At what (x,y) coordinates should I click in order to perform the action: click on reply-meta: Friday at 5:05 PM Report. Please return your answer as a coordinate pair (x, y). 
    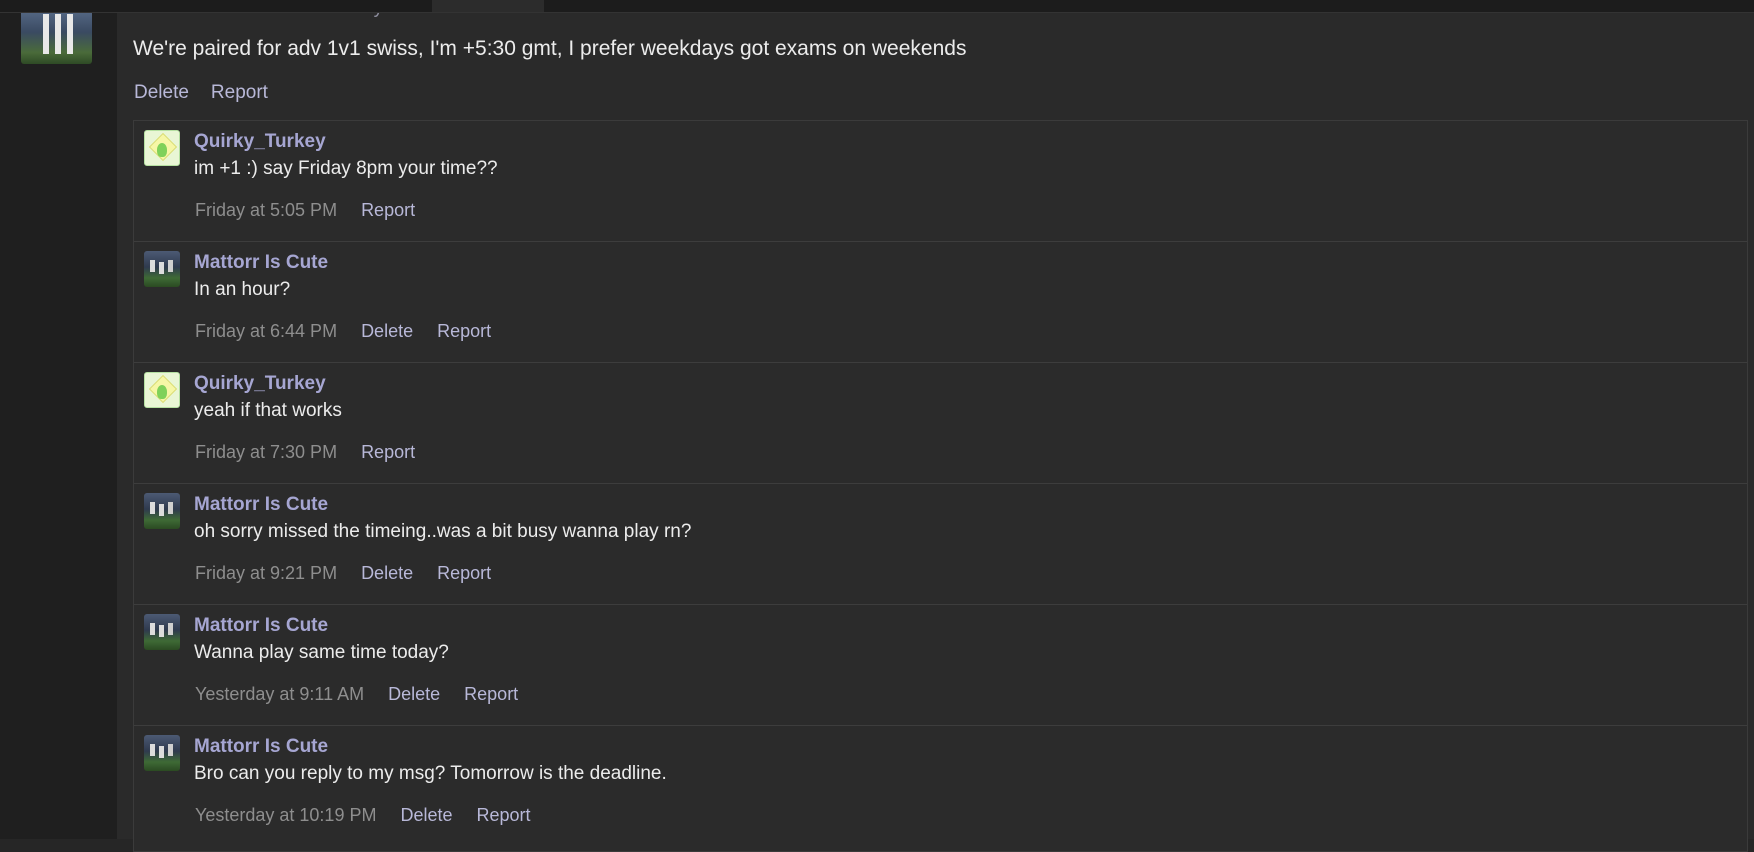
    Looking at the image, I should click on (317, 210).